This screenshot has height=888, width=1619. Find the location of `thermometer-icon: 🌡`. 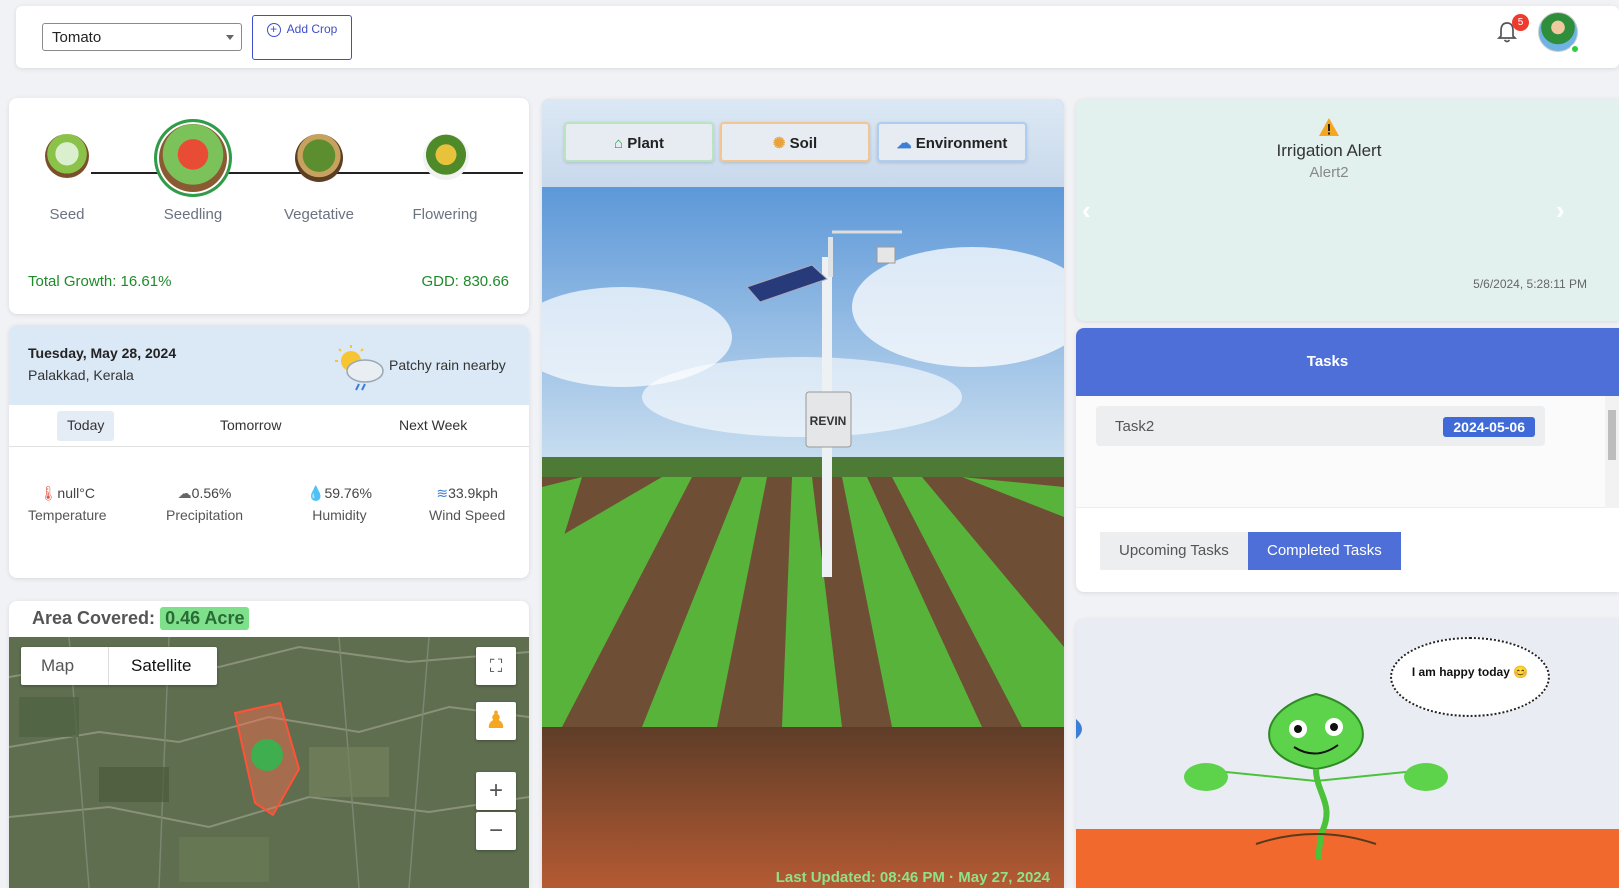

thermometer-icon: 🌡 is located at coordinates (48, 493).